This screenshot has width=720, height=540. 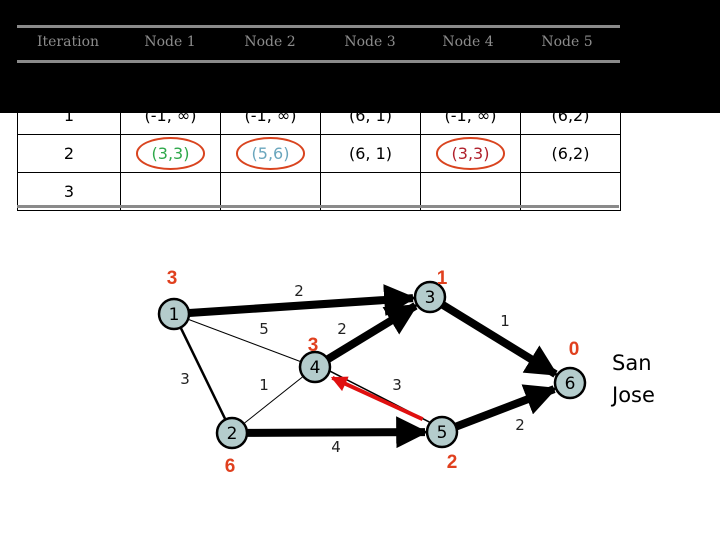 What do you see at coordinates (452, 462) in the screenshot?
I see `node-5-distance: 2` at bounding box center [452, 462].